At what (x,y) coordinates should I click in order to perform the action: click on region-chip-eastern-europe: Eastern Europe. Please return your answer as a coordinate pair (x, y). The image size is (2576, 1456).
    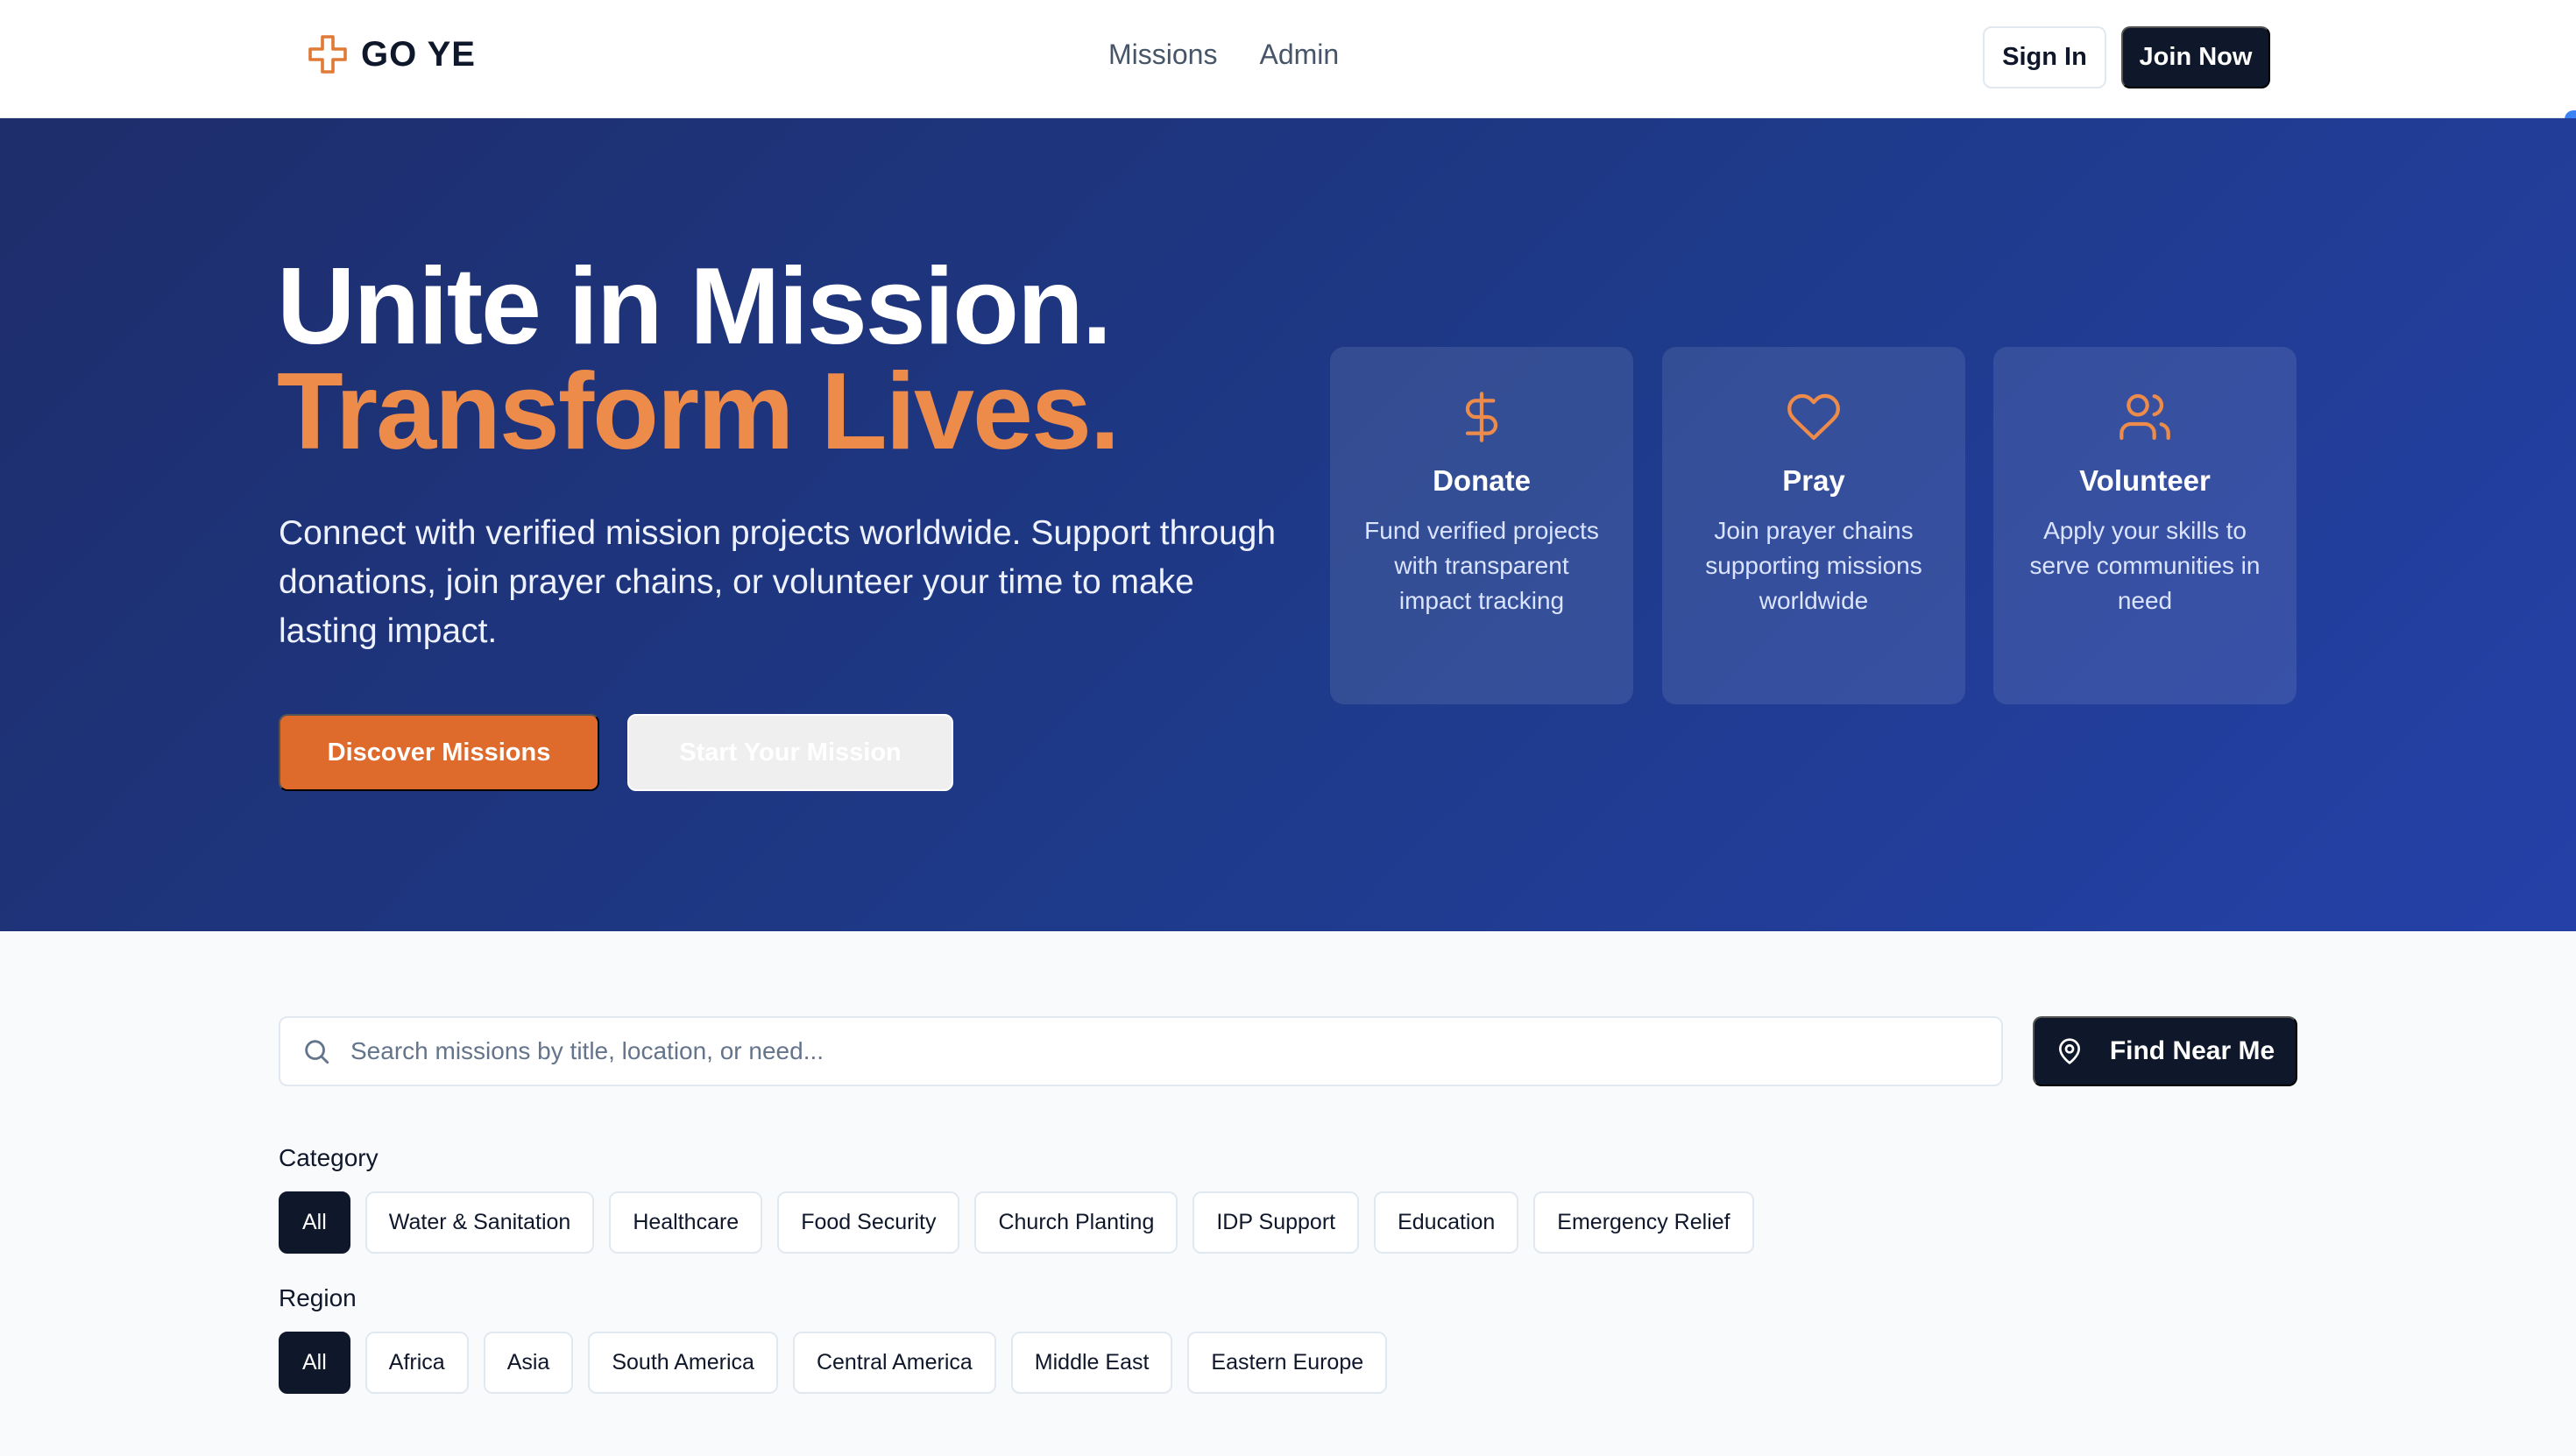
    Looking at the image, I should click on (1287, 1363).